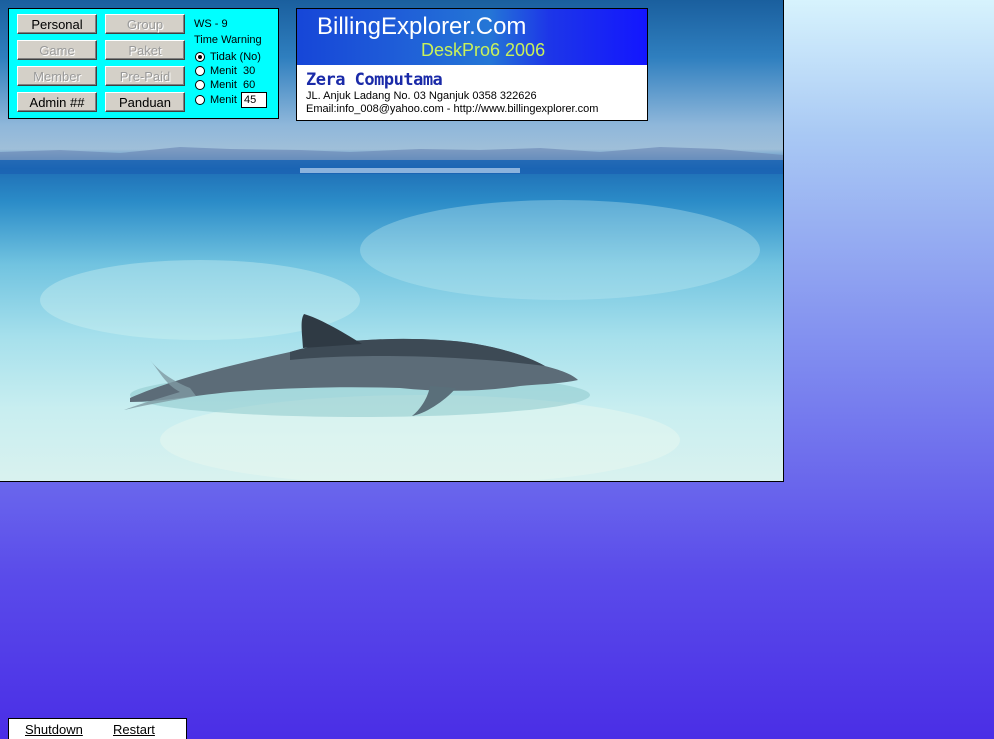 The height and width of the screenshot is (739, 994). What do you see at coordinates (223, 100) in the screenshot?
I see `radio-menit-custom-label: Menit` at bounding box center [223, 100].